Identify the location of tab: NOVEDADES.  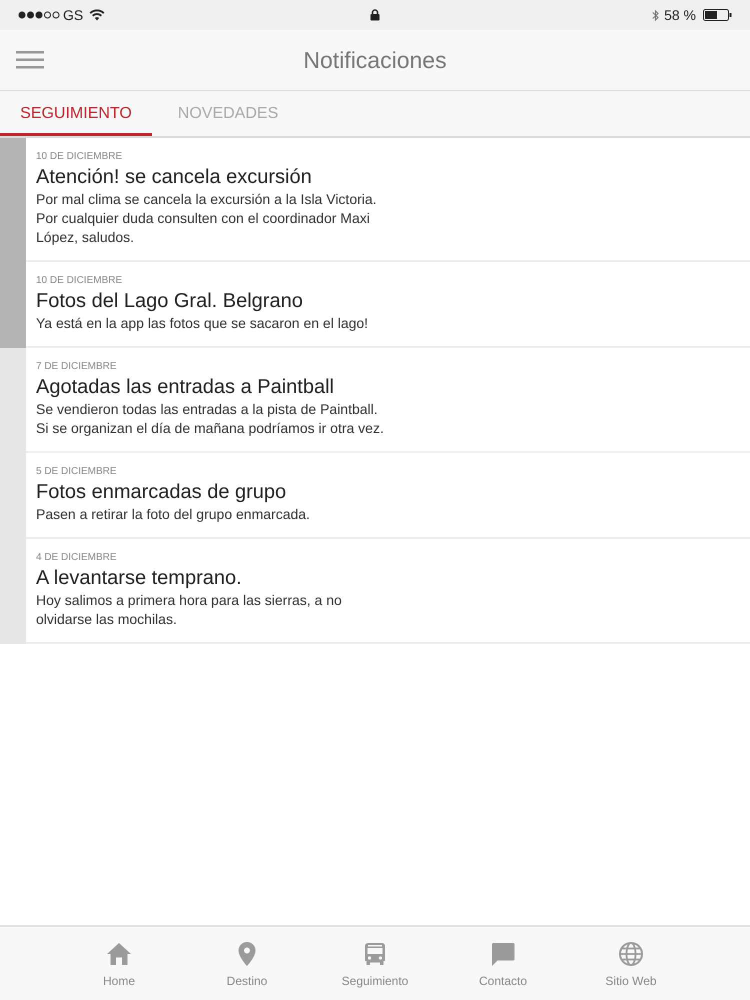
(228, 113).